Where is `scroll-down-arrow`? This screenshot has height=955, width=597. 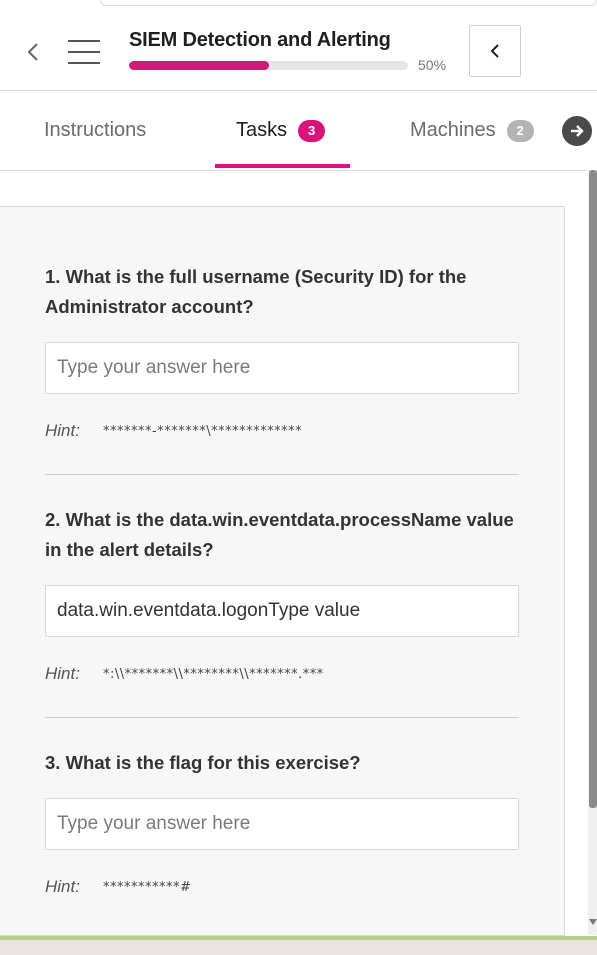 scroll-down-arrow is located at coordinates (592, 922).